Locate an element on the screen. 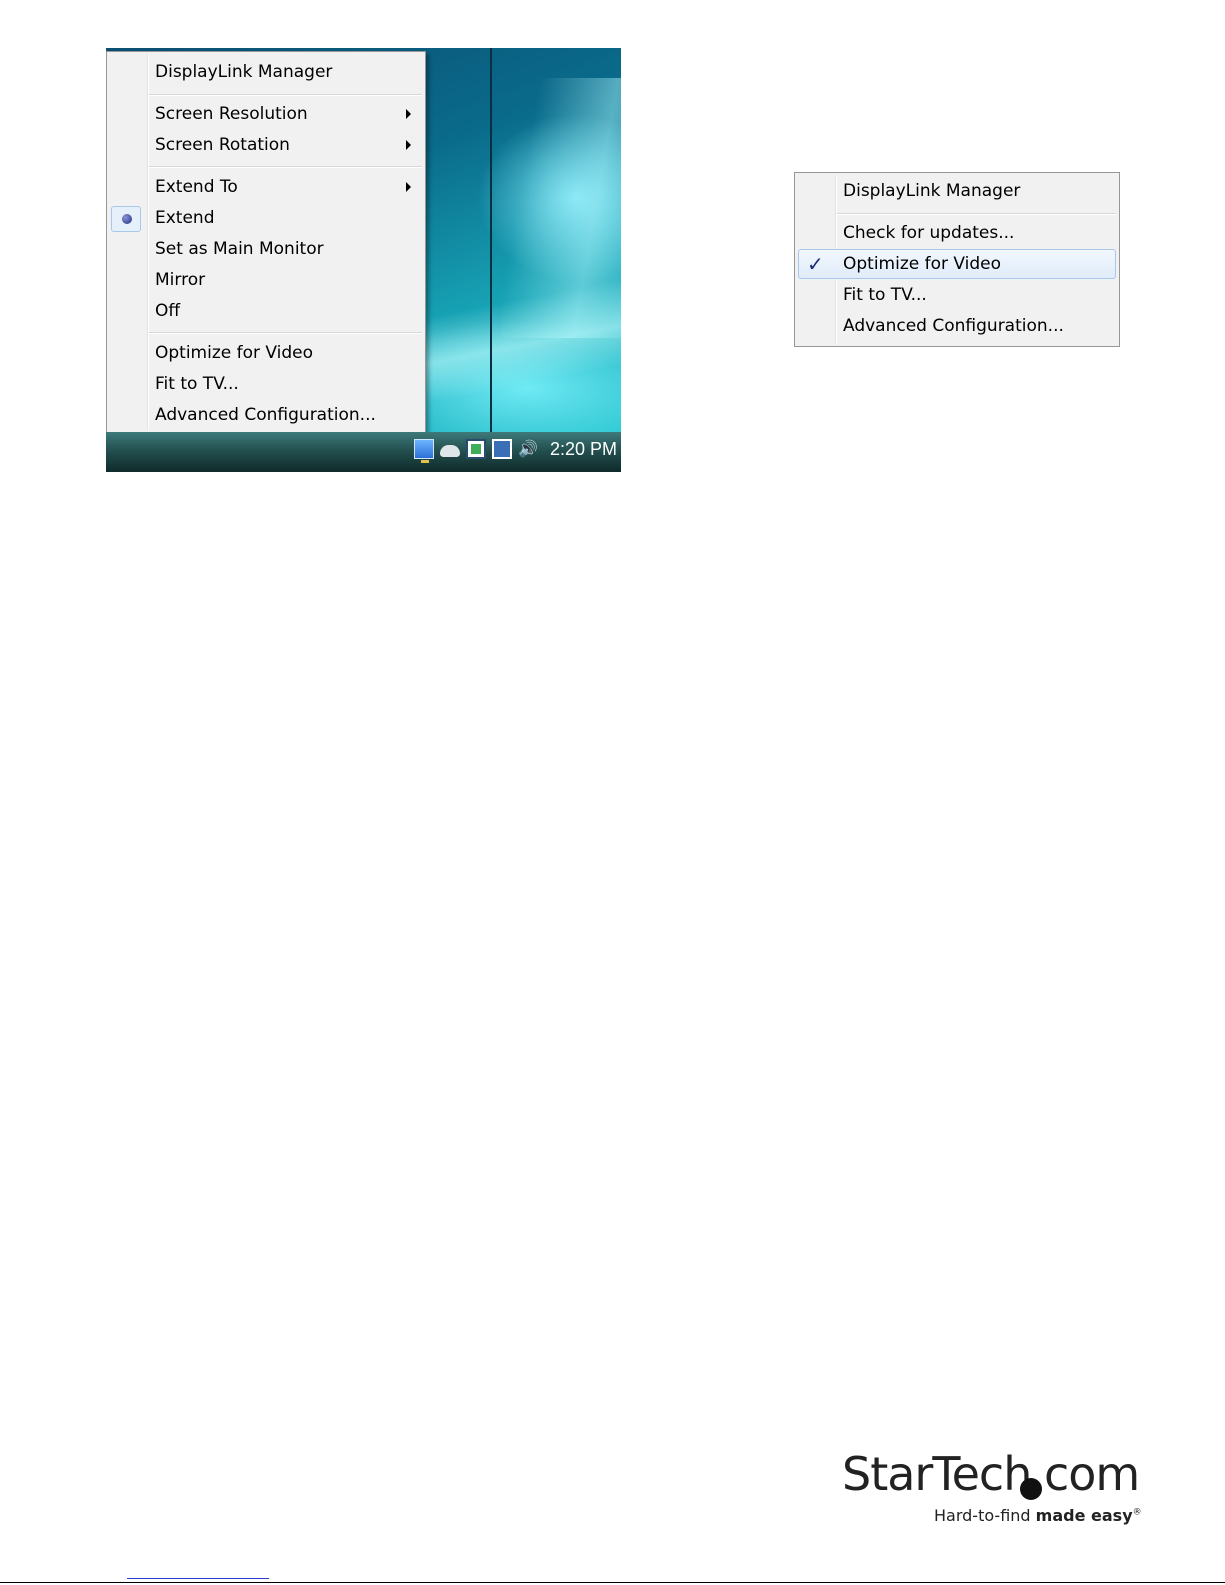 The width and height of the screenshot is (1225, 1585). wallpaper-streak is located at coordinates (510, 338).